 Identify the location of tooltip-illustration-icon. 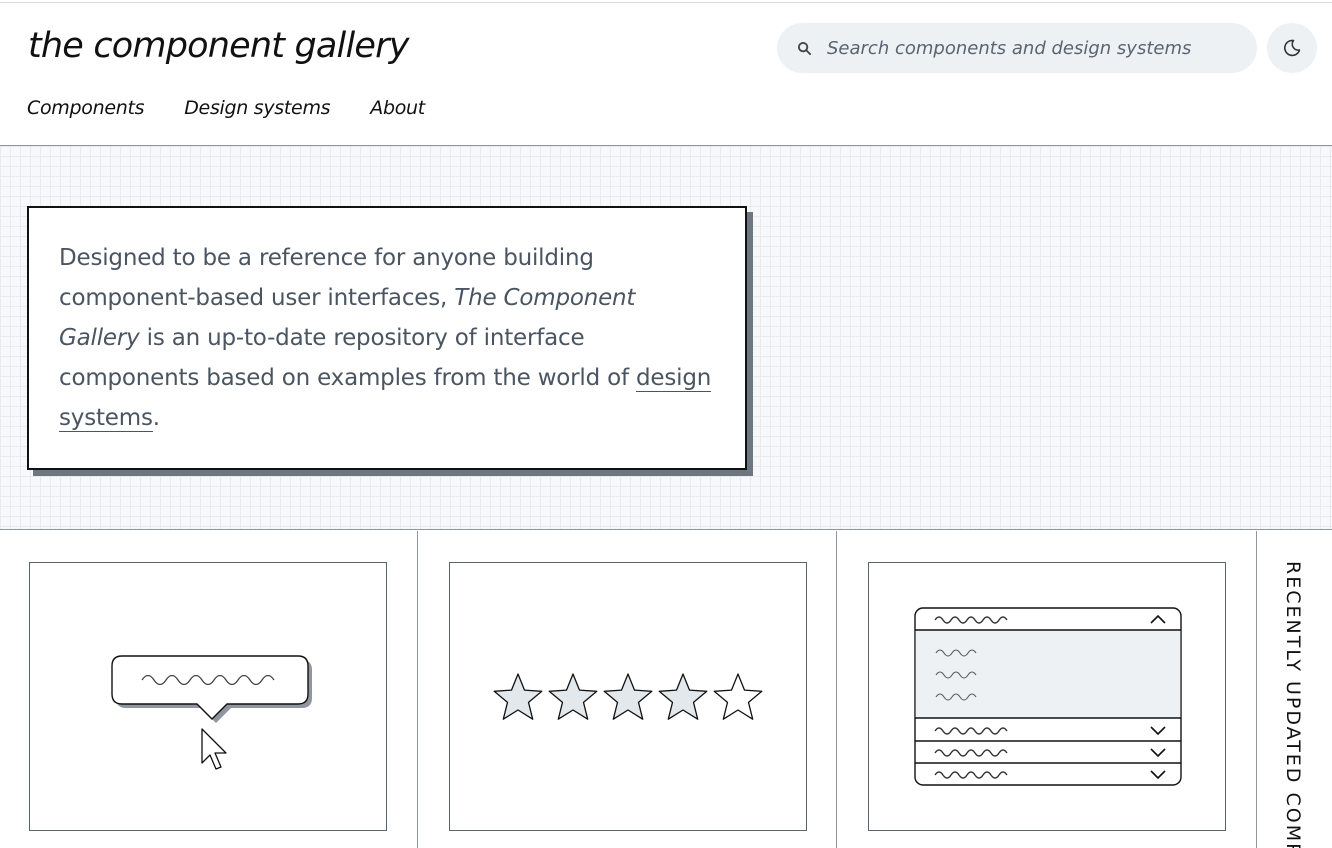
(211, 712).